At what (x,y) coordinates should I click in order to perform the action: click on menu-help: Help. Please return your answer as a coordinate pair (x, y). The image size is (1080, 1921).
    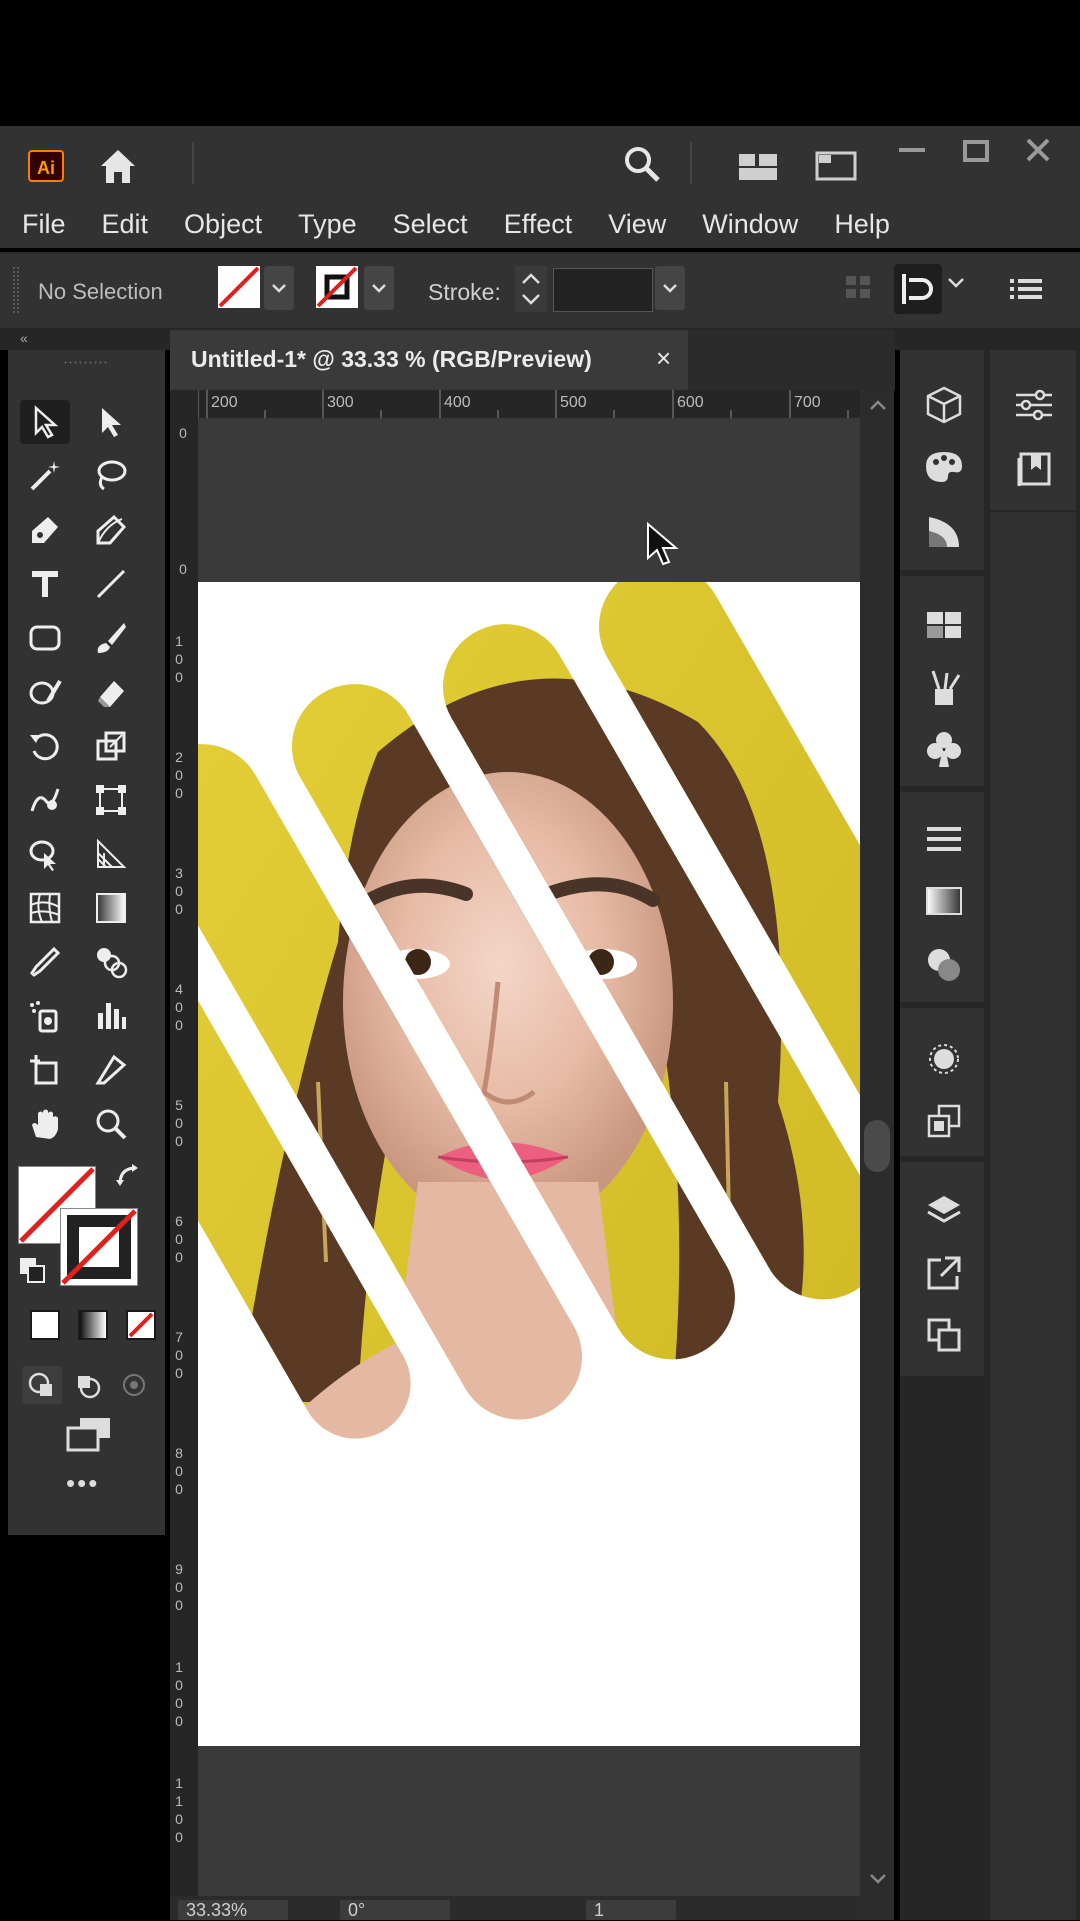
    Looking at the image, I should click on (862, 224).